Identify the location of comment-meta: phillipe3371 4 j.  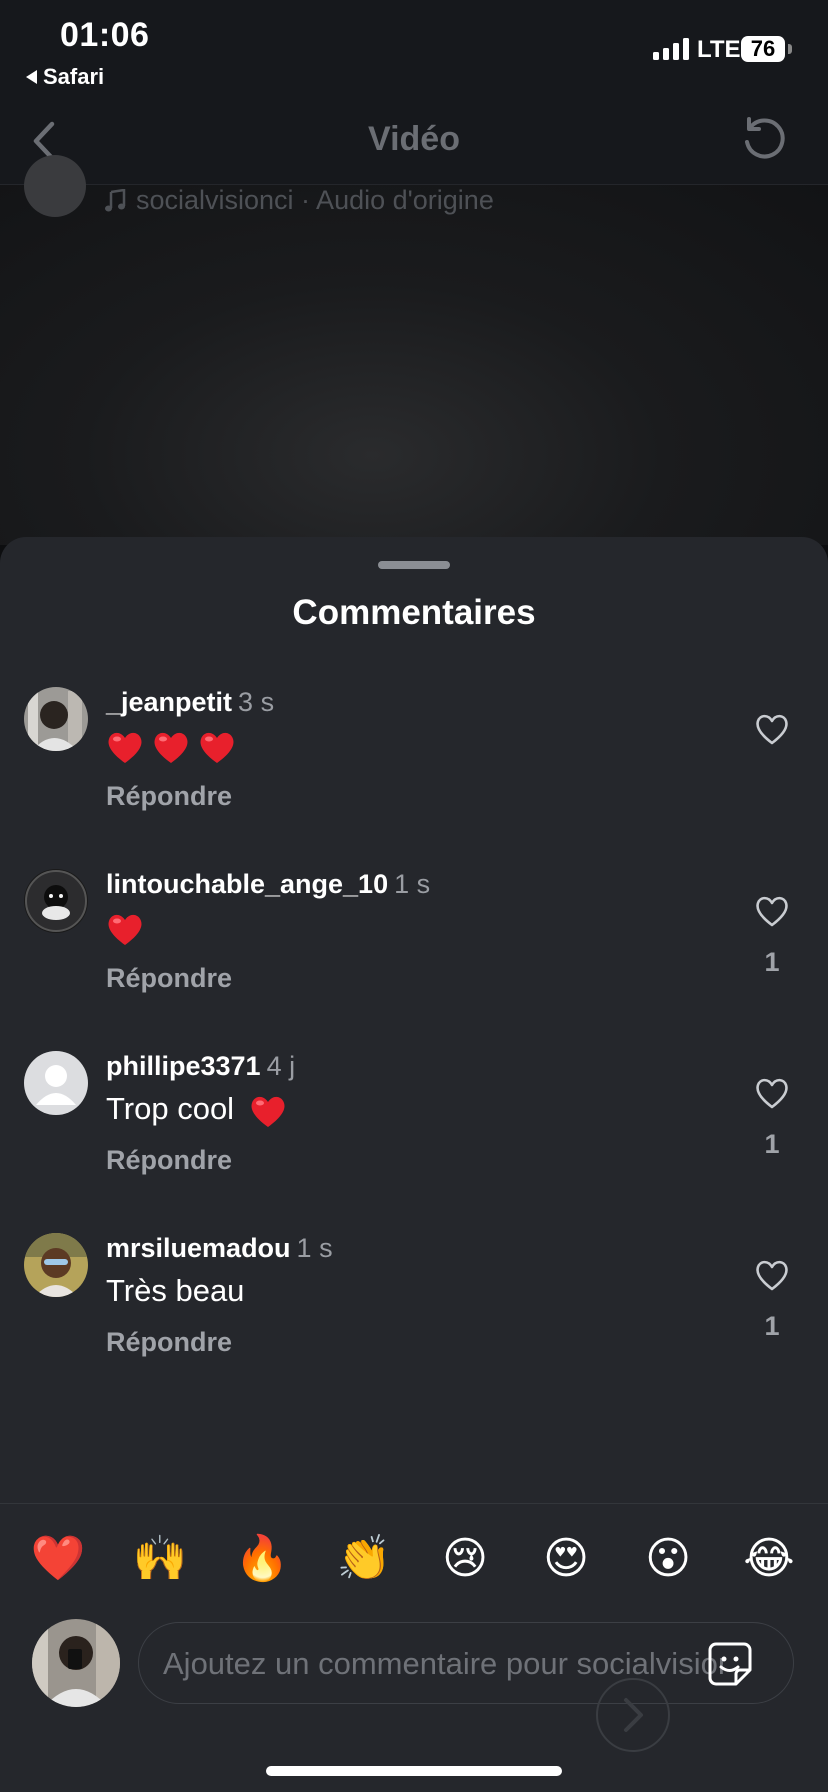
(200, 1066).